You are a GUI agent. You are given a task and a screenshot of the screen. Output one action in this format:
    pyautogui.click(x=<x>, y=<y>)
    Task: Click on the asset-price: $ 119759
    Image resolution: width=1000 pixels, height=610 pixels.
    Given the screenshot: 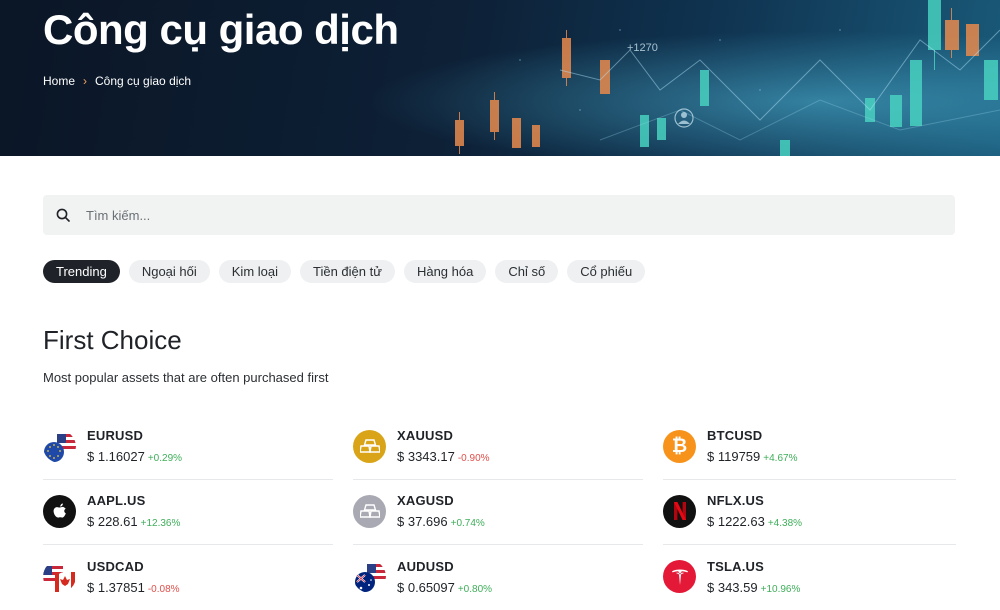 What is the action you would take?
    pyautogui.click(x=734, y=456)
    